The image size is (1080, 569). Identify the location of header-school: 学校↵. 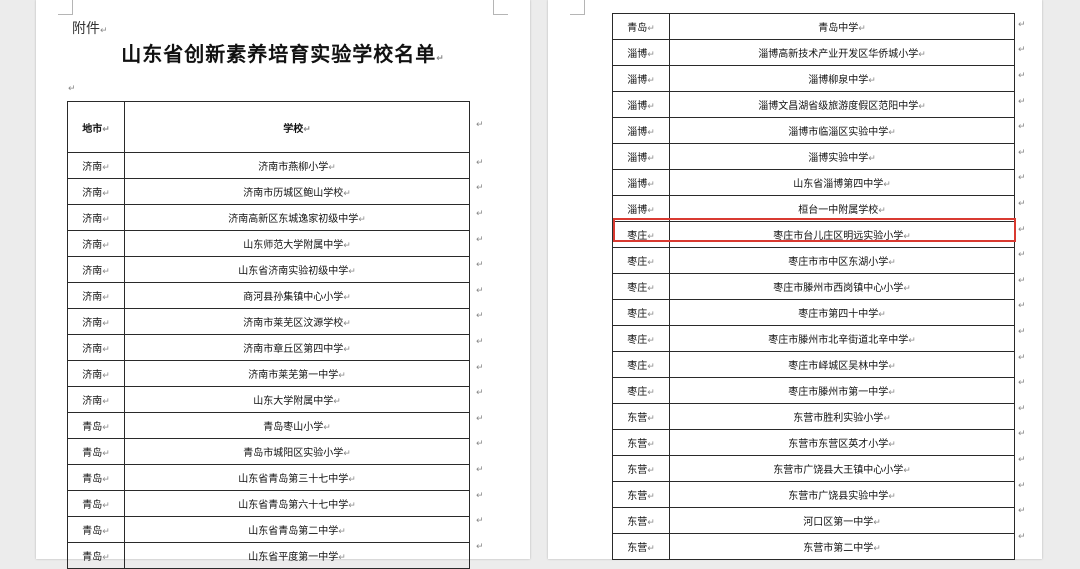
(297, 127).